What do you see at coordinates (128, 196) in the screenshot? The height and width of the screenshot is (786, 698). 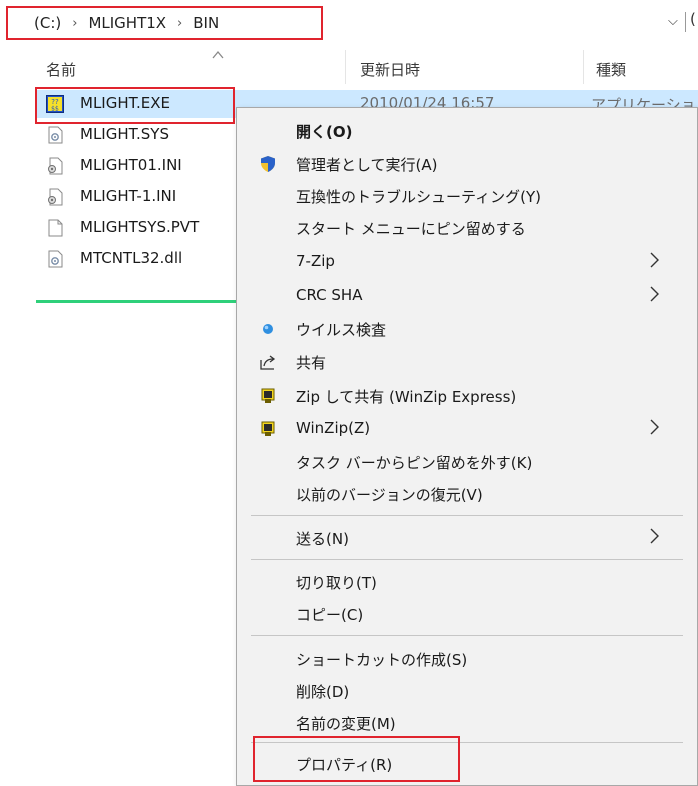 I see `file-name: MLIGHT-1.INI` at bounding box center [128, 196].